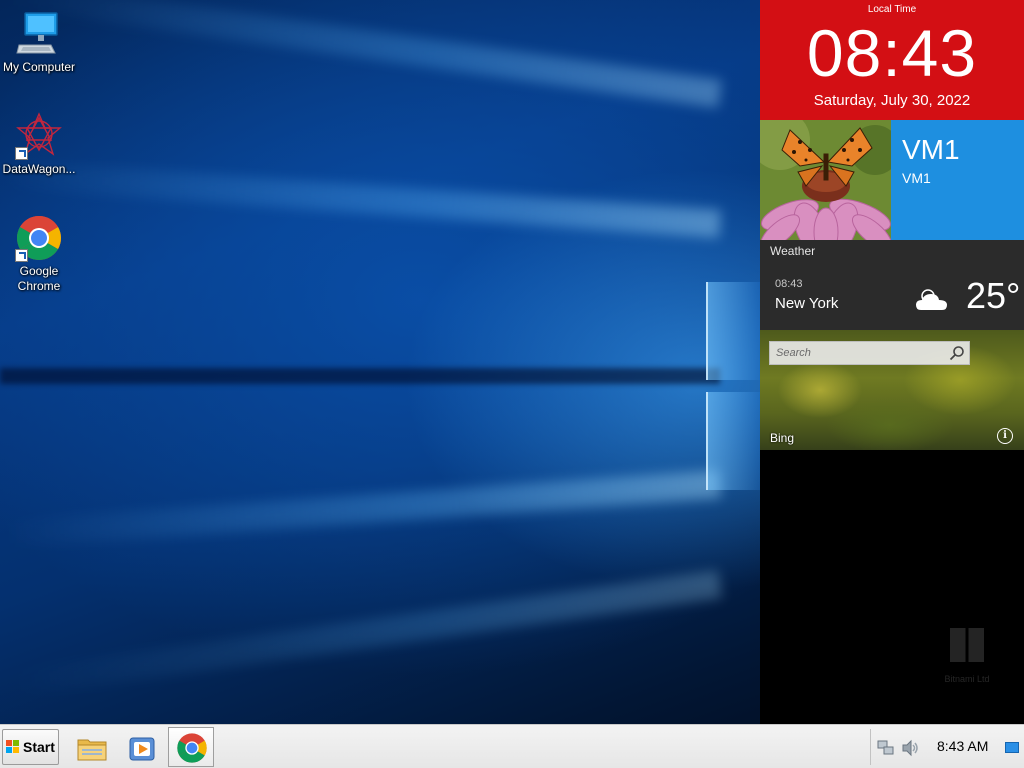  Describe the element at coordinates (931, 299) in the screenshot. I see `cloudy-icon` at that location.